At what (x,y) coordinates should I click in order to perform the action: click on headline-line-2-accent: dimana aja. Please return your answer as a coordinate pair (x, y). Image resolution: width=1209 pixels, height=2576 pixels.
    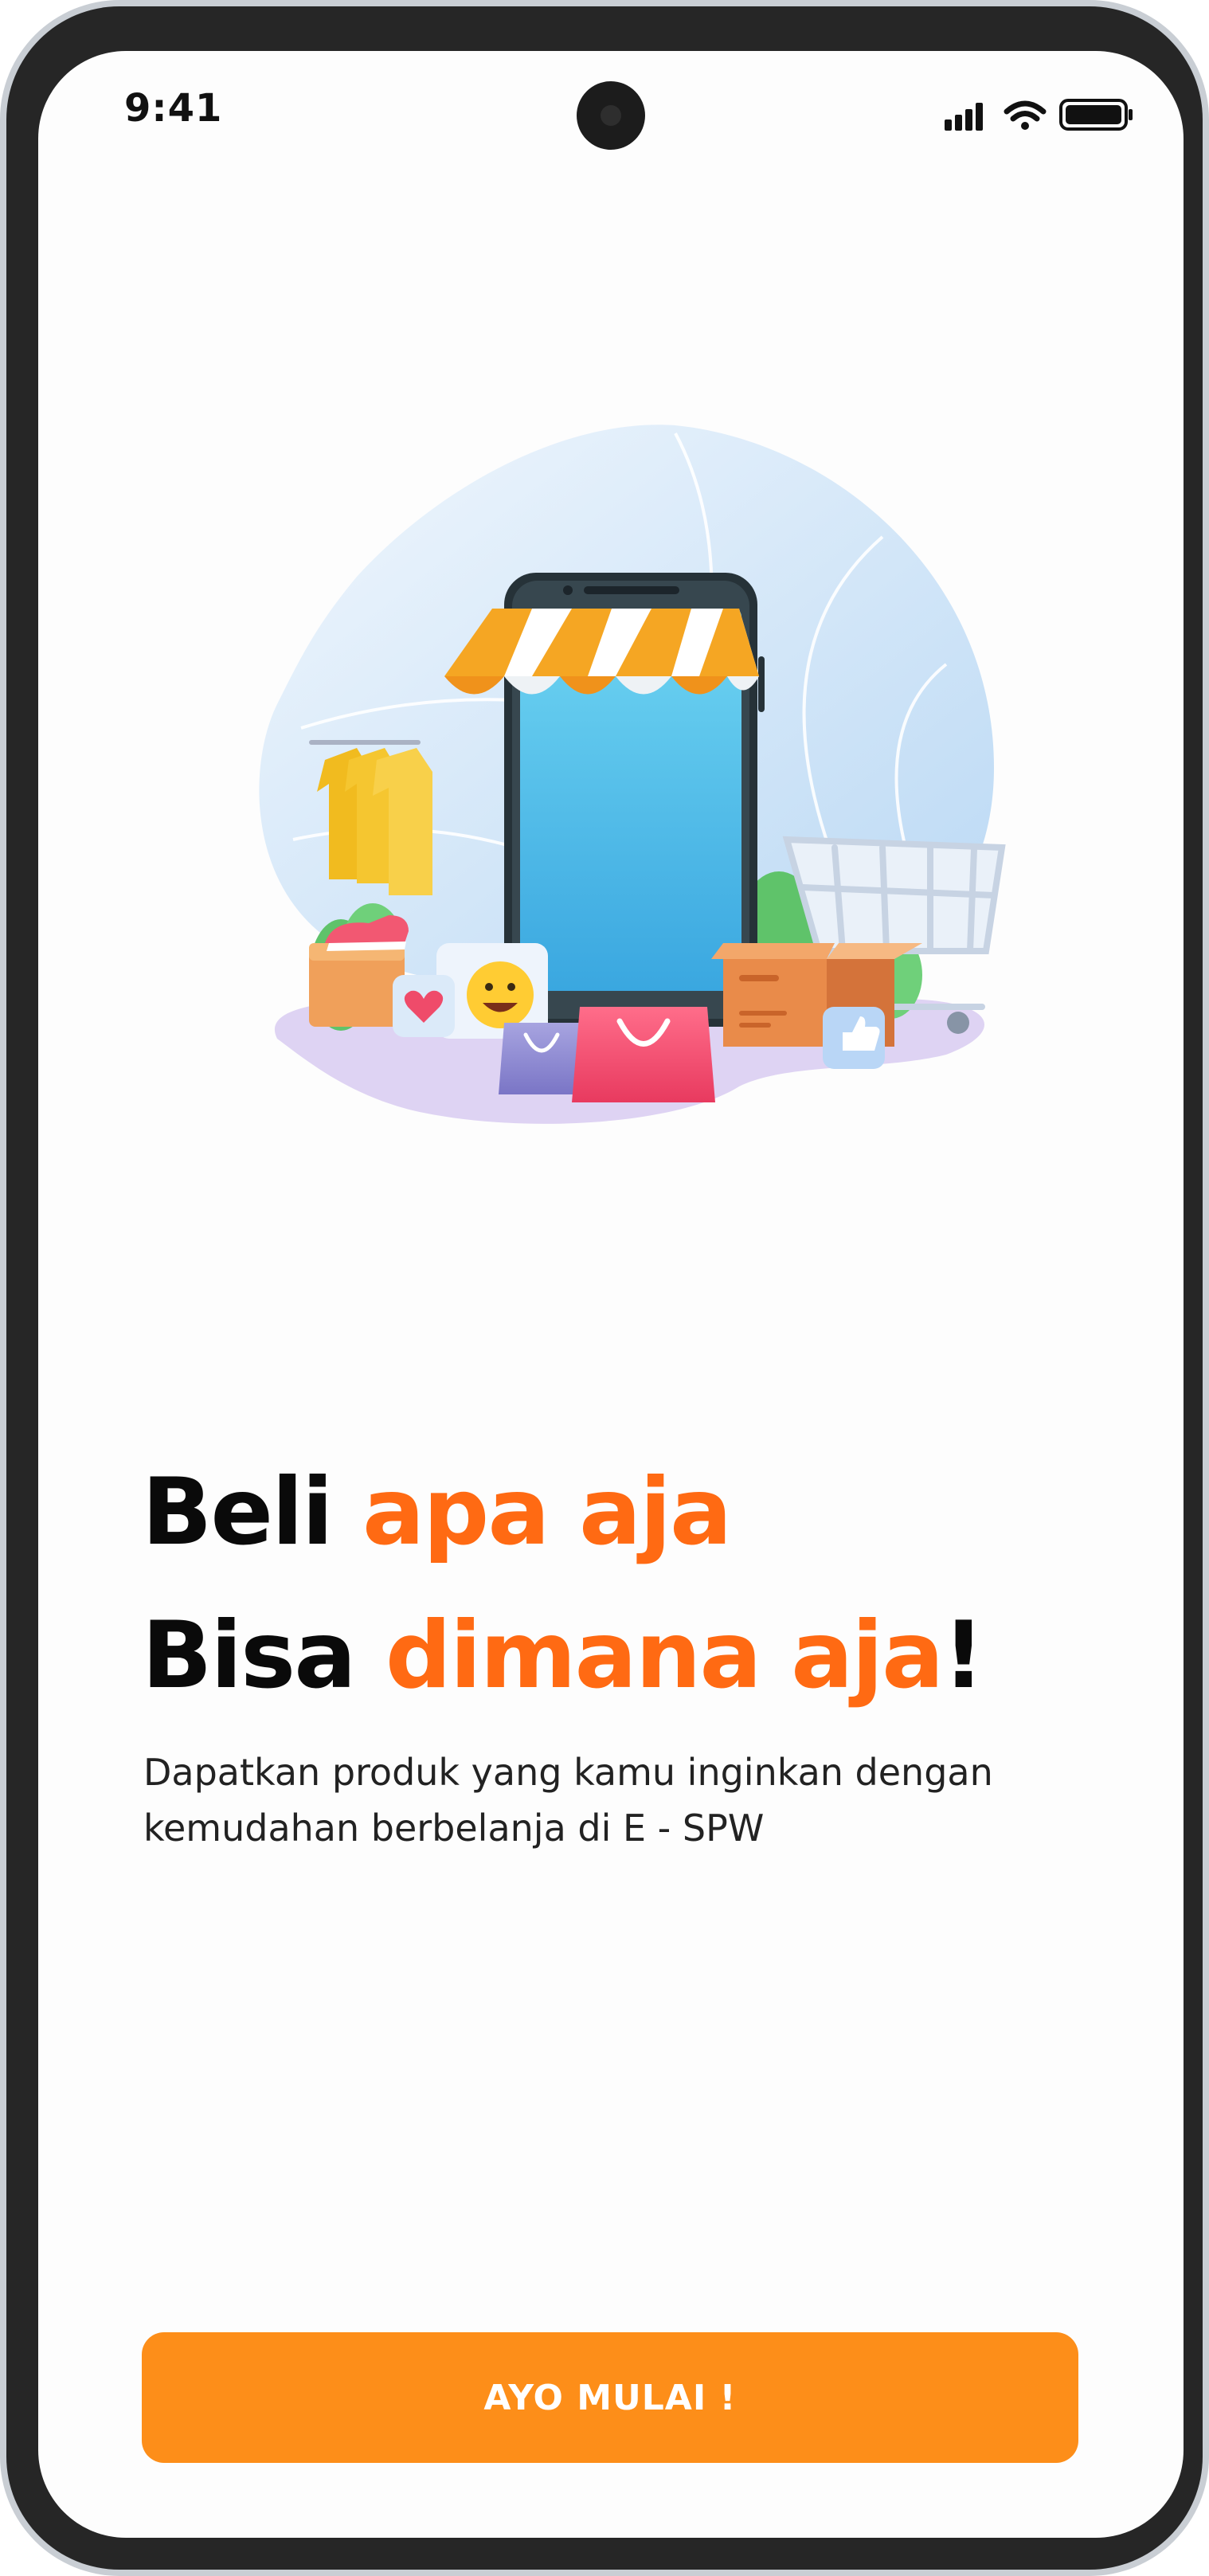
    Looking at the image, I should click on (665, 1655).